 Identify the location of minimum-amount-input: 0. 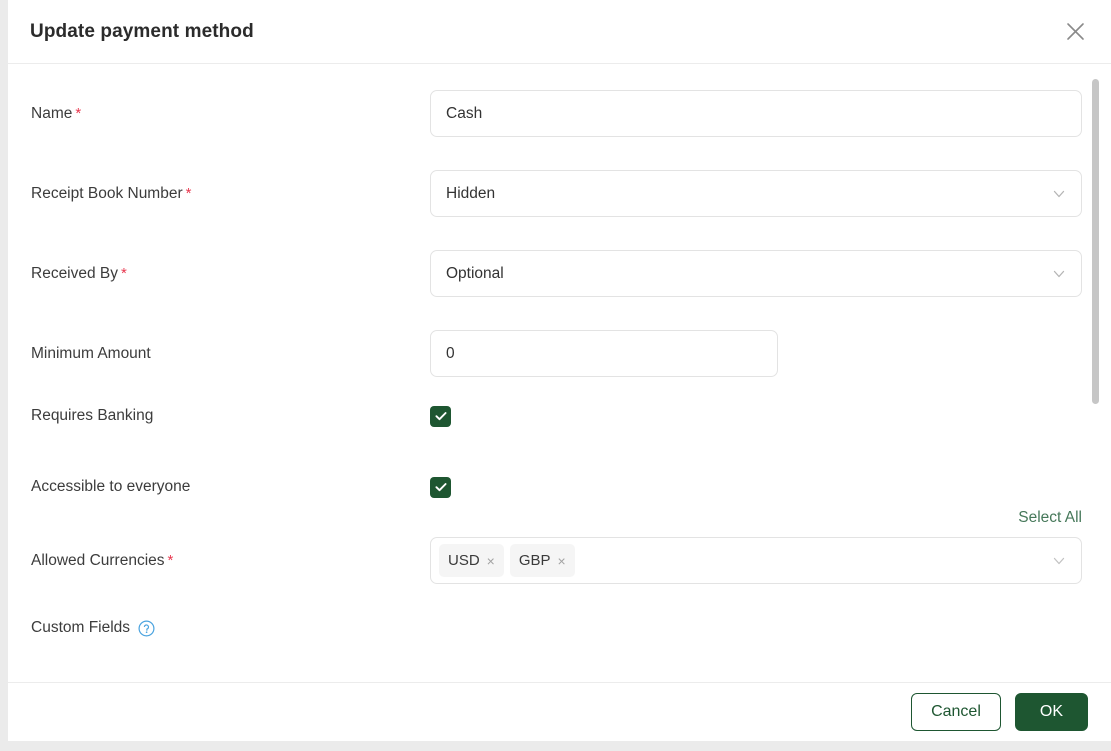
(604, 353).